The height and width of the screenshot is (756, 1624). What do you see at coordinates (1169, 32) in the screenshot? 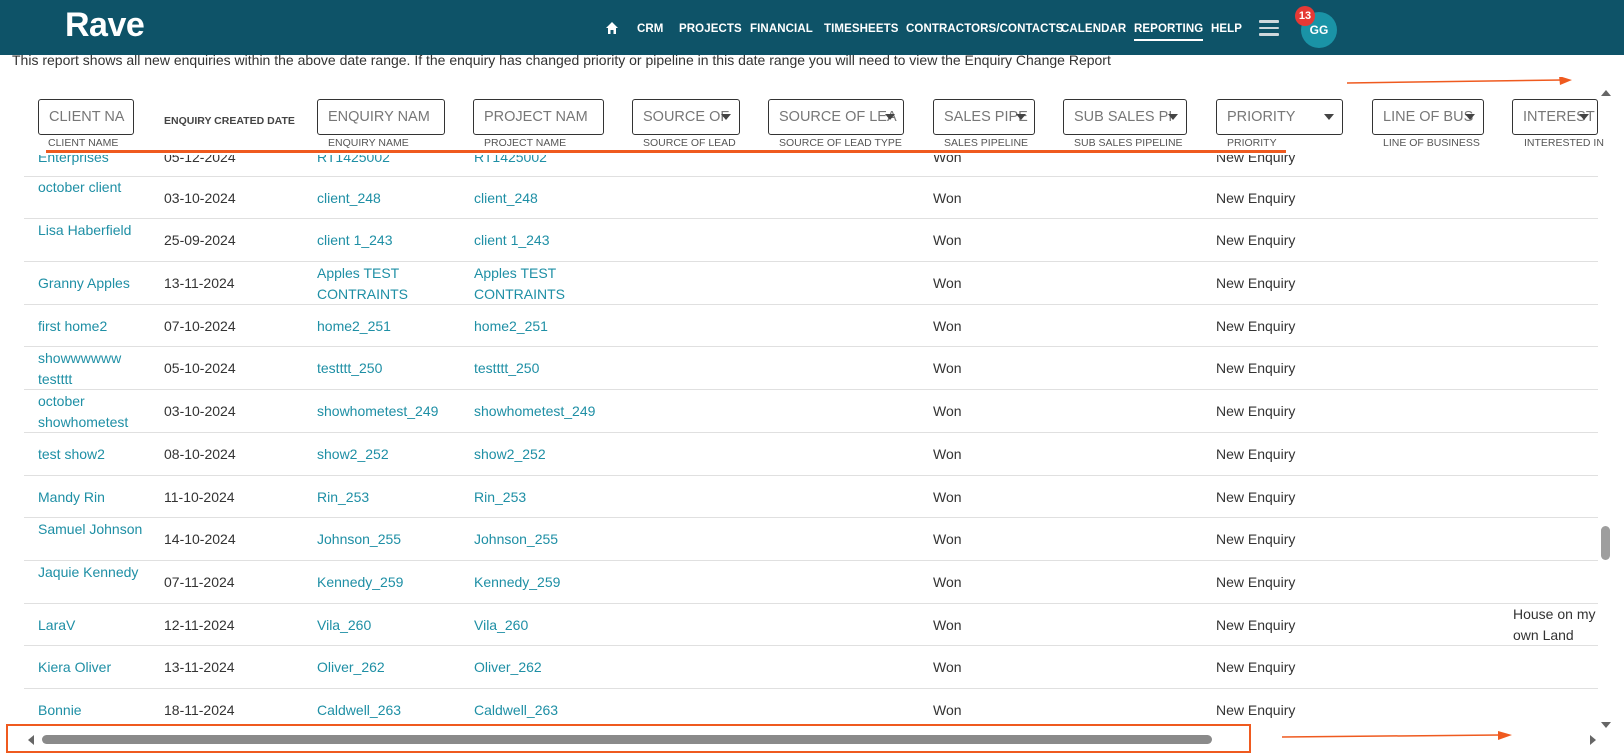
I see `nav-reporting: REPORTING` at bounding box center [1169, 32].